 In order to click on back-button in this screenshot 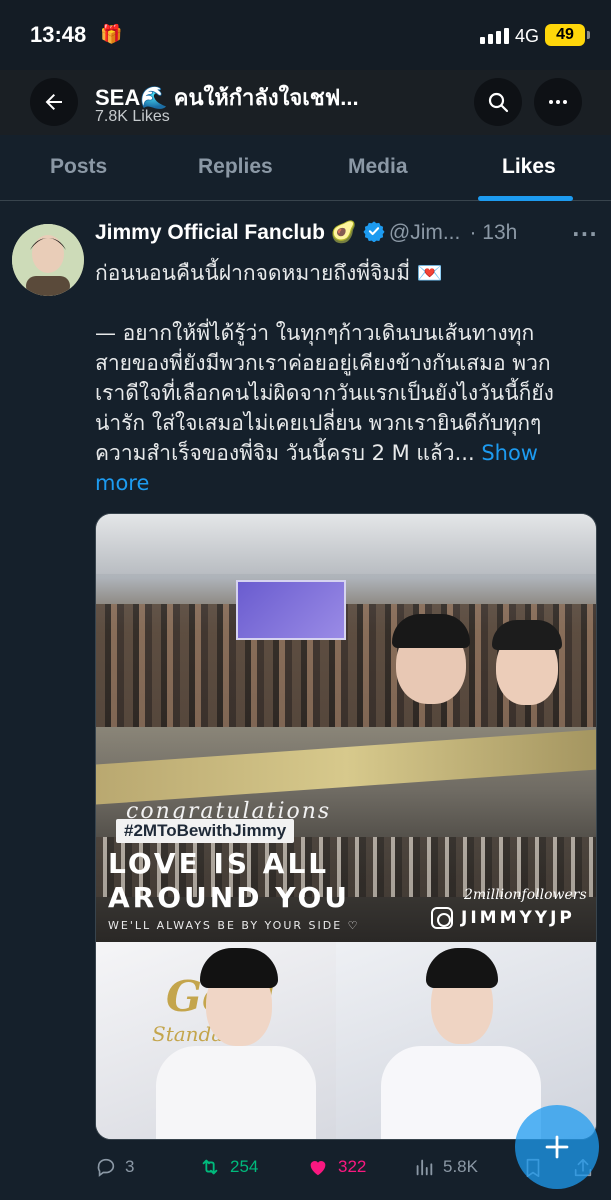, I will do `click(54, 102)`.